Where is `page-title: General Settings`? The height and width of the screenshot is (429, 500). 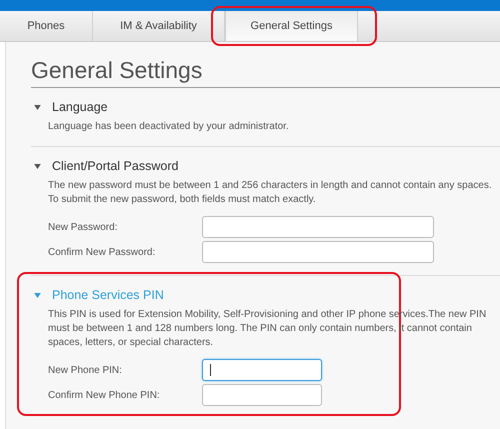 page-title: General Settings is located at coordinates (265, 65).